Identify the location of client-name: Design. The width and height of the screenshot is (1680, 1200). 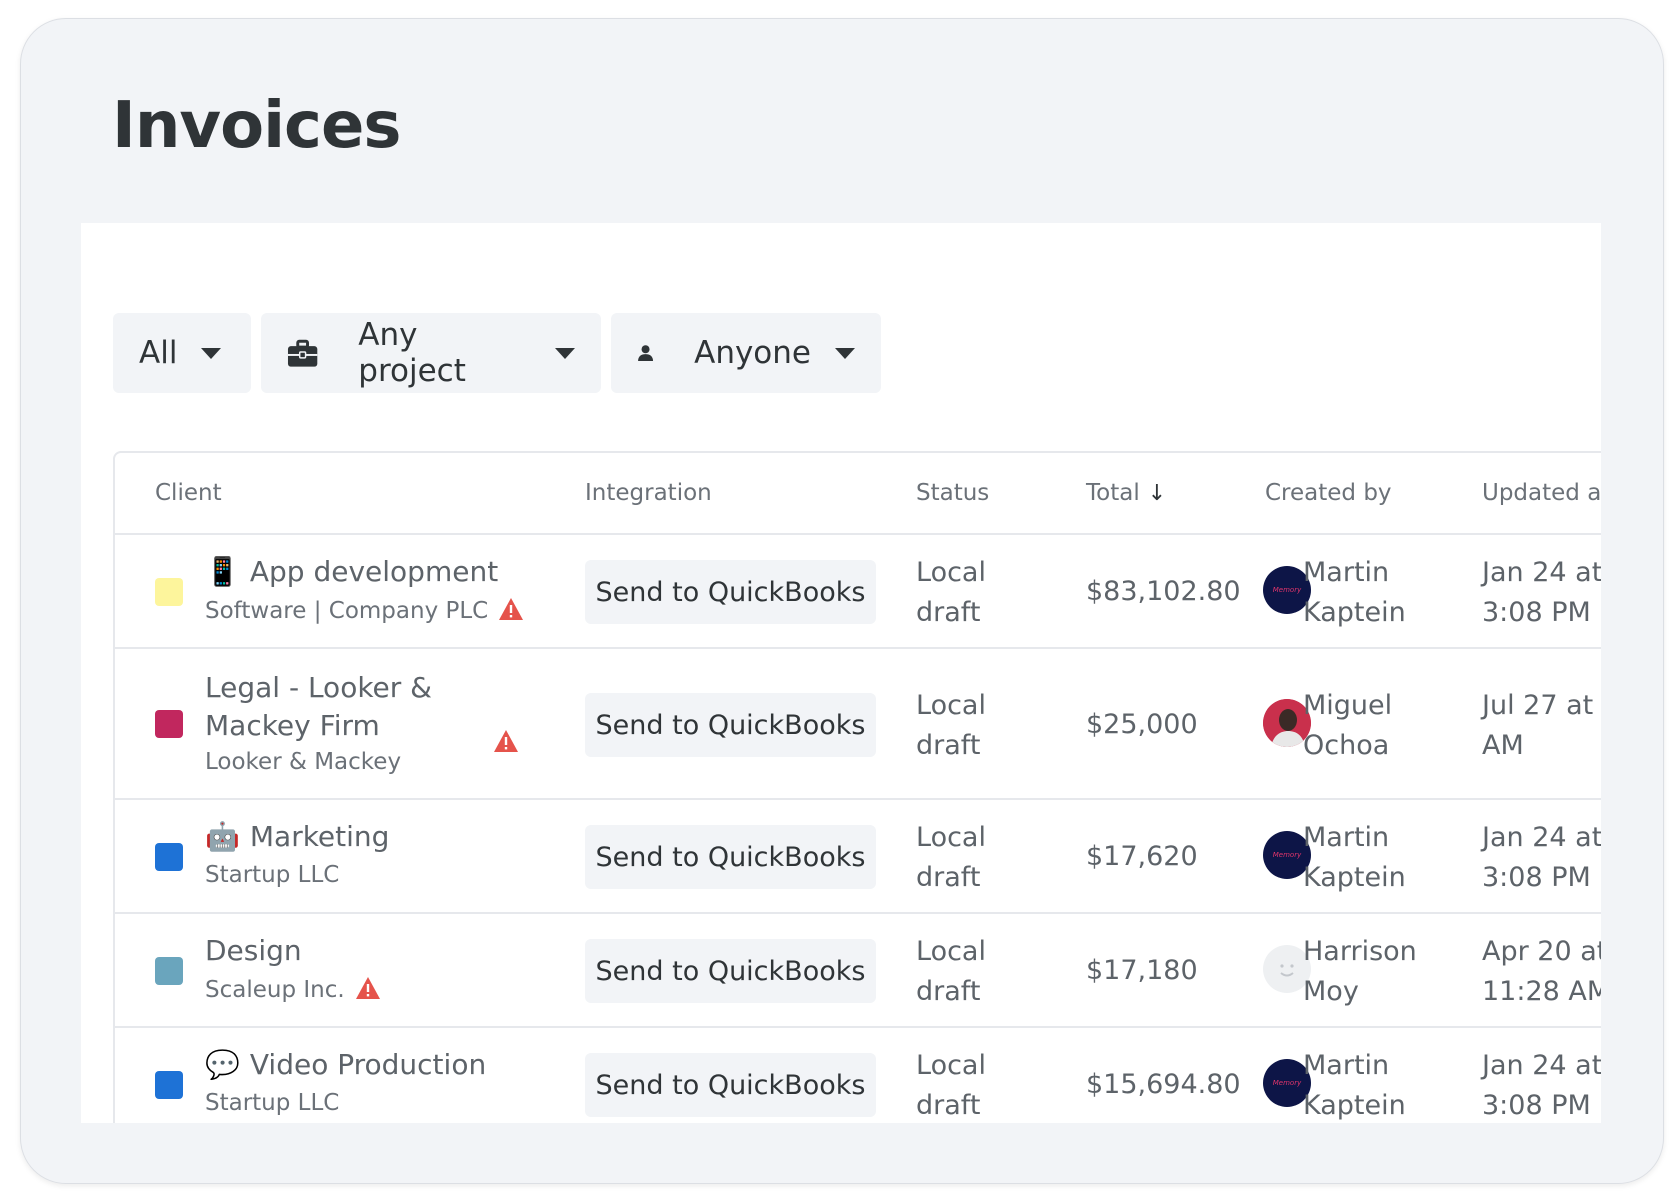
(253, 950).